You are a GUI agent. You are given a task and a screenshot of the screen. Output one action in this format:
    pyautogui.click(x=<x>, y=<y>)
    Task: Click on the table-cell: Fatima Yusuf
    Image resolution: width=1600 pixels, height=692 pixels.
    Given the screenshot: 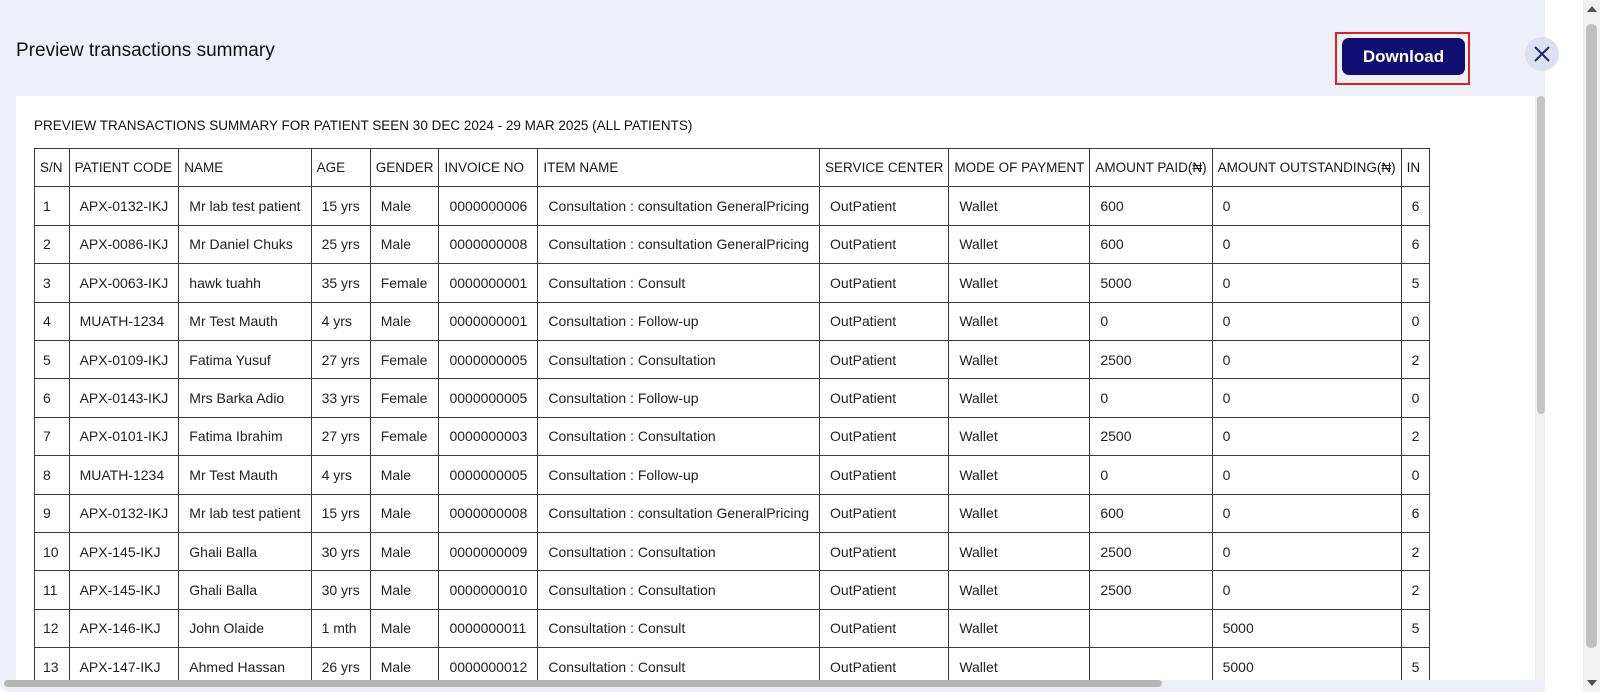 What is the action you would take?
    pyautogui.click(x=245, y=359)
    